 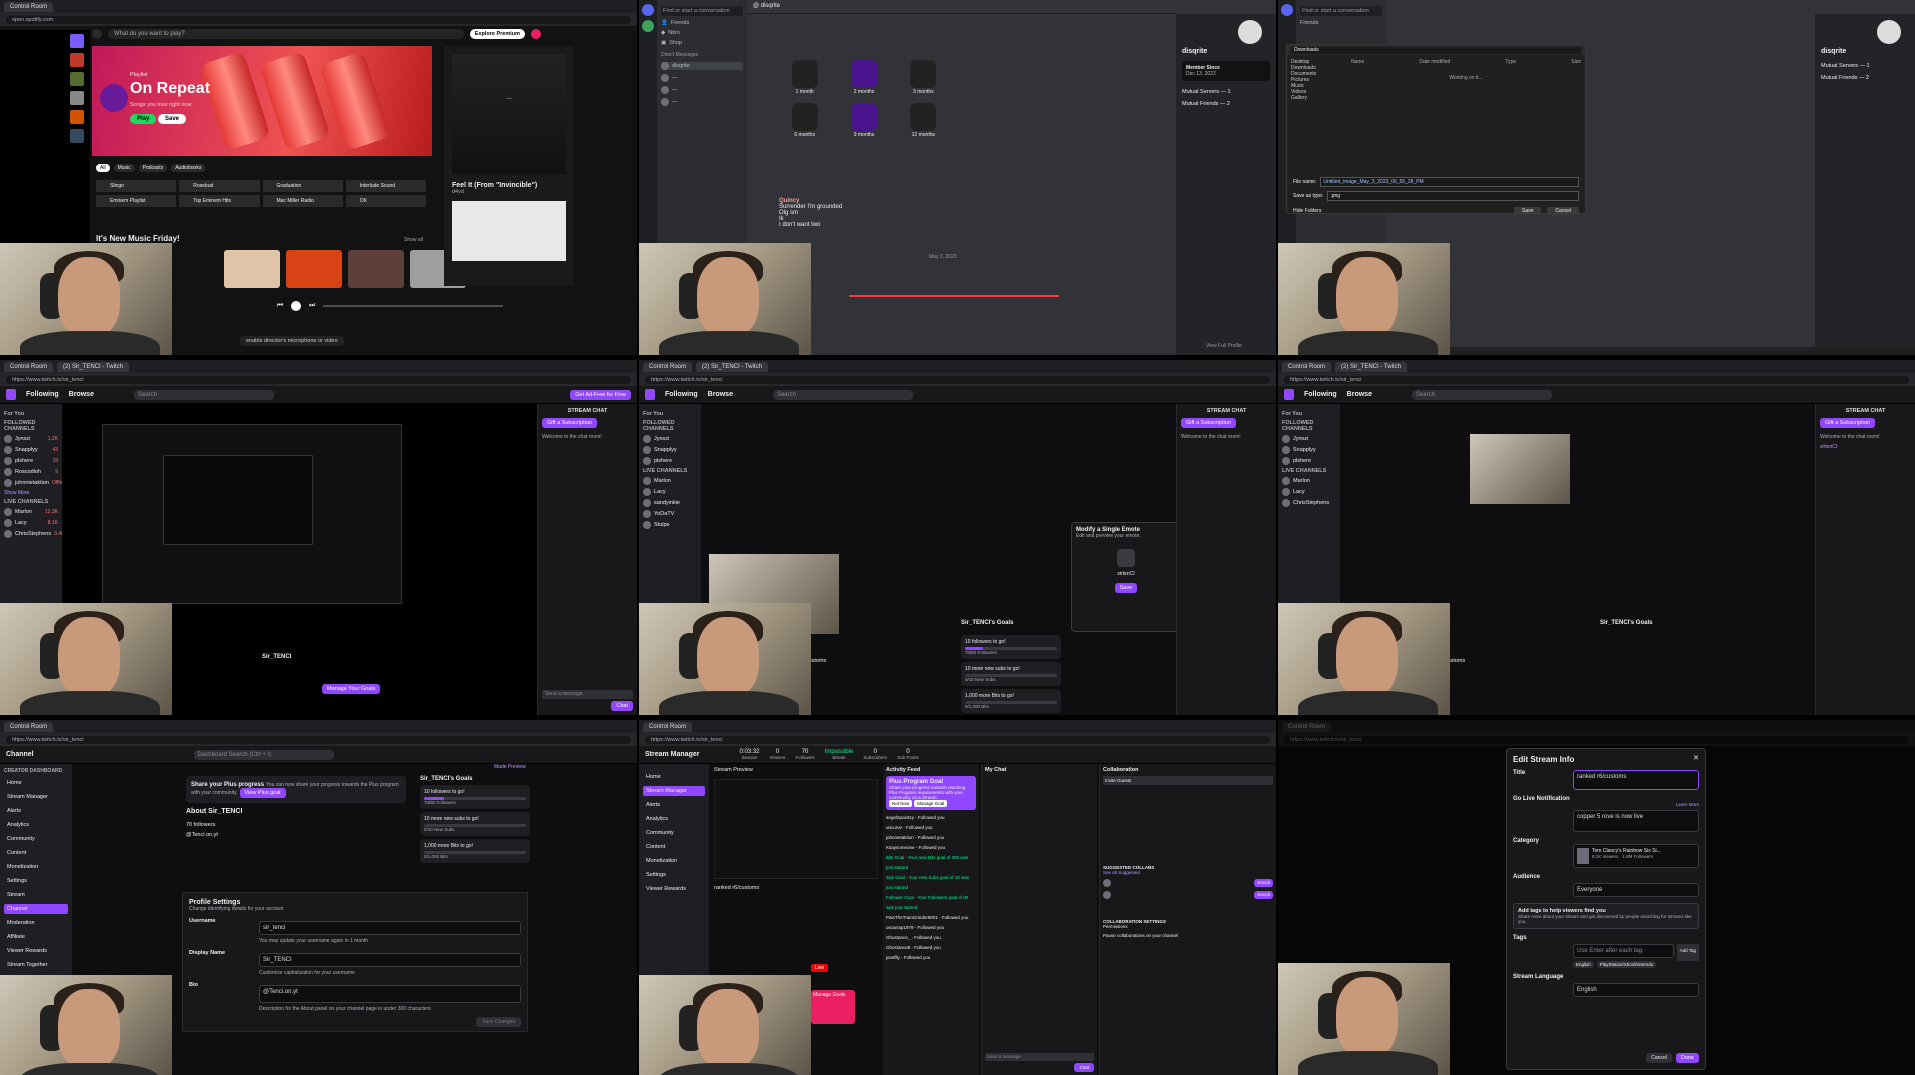 What do you see at coordinates (219, 201) in the screenshot?
I see `shortcut-tile: Top Eminem Hits` at bounding box center [219, 201].